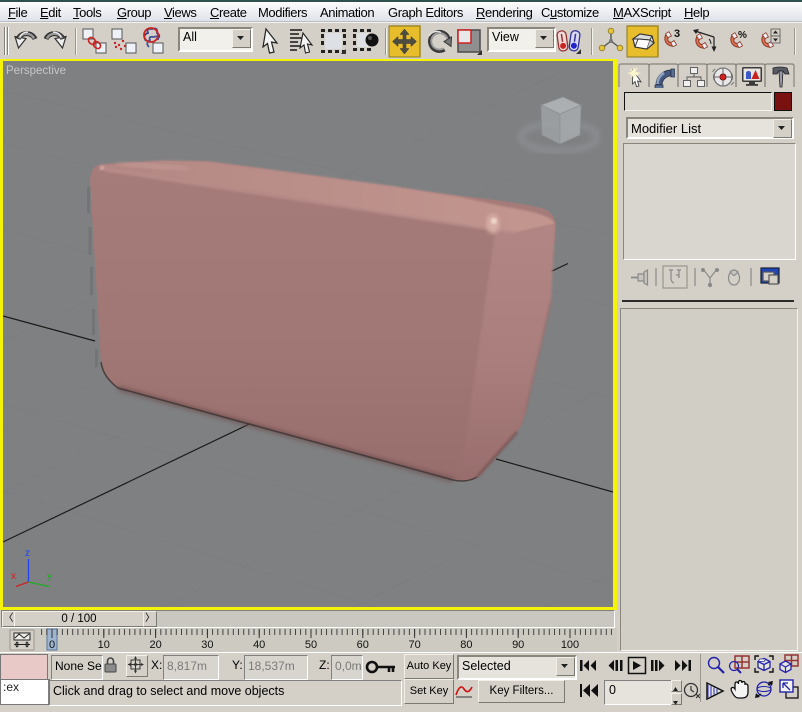  I want to click on svg-text: 100, so click(570, 645).